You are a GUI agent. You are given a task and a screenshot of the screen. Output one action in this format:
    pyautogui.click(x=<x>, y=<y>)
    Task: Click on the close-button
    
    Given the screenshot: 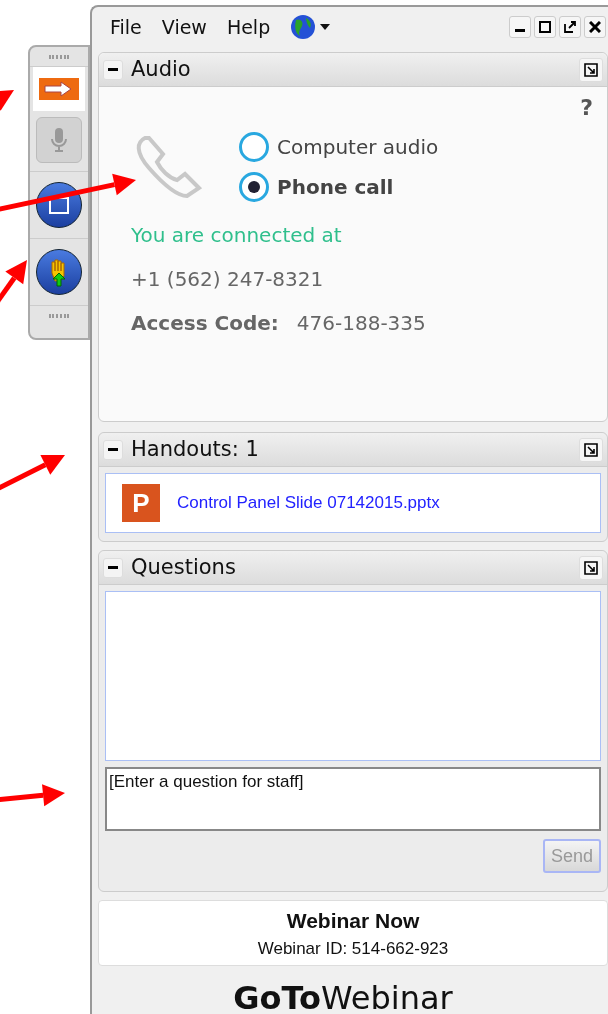 What is the action you would take?
    pyautogui.click(x=595, y=27)
    